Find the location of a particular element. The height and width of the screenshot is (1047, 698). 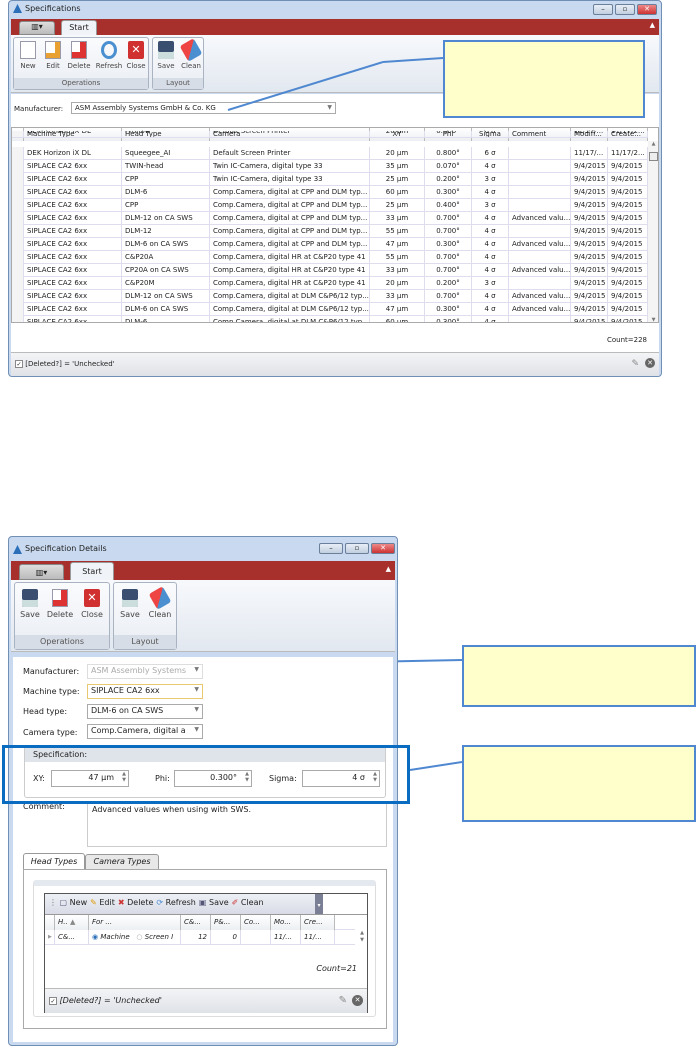

machine-type-combo: SIPLACE CA2 6xx ▼ is located at coordinates (145, 691).